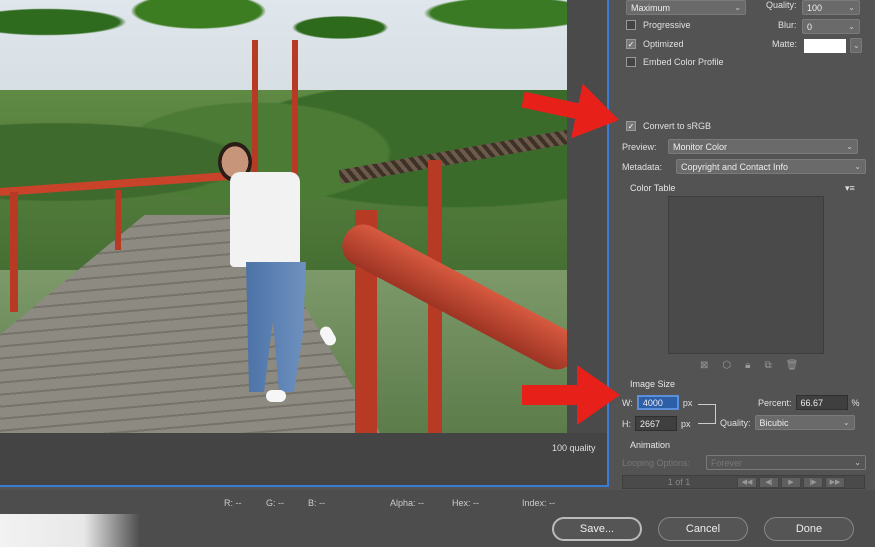 This screenshot has height=547, width=875. Describe the element at coordinates (316, 503) in the screenshot. I see `status-b: B: --` at that location.